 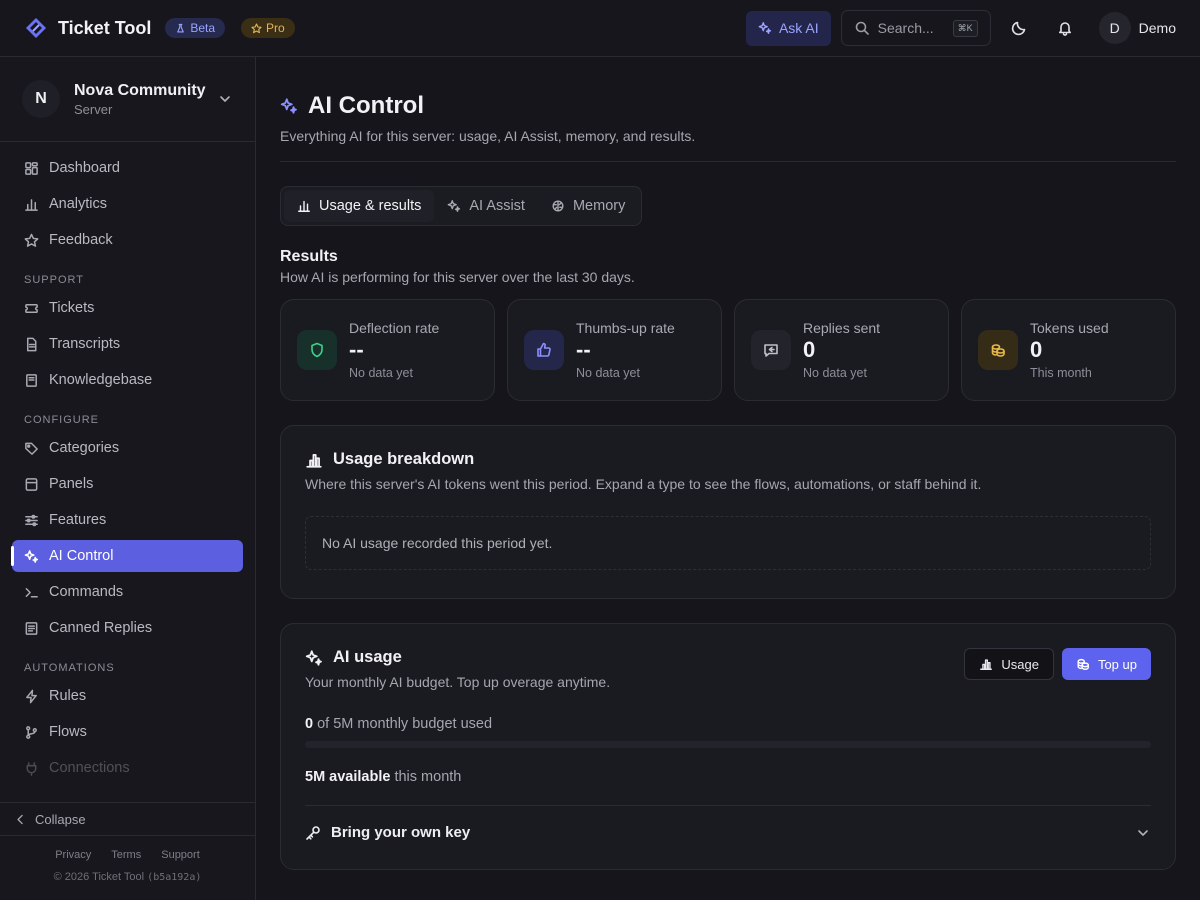 What do you see at coordinates (394, 327) in the screenshot?
I see `stat-label: Deflection rate` at bounding box center [394, 327].